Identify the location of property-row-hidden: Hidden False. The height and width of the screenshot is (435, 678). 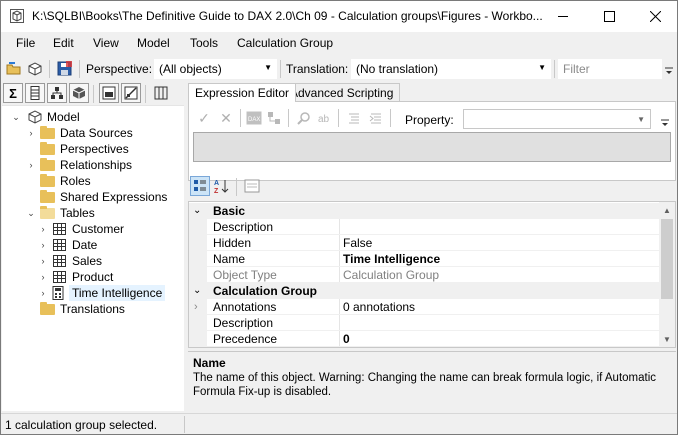
(425, 243).